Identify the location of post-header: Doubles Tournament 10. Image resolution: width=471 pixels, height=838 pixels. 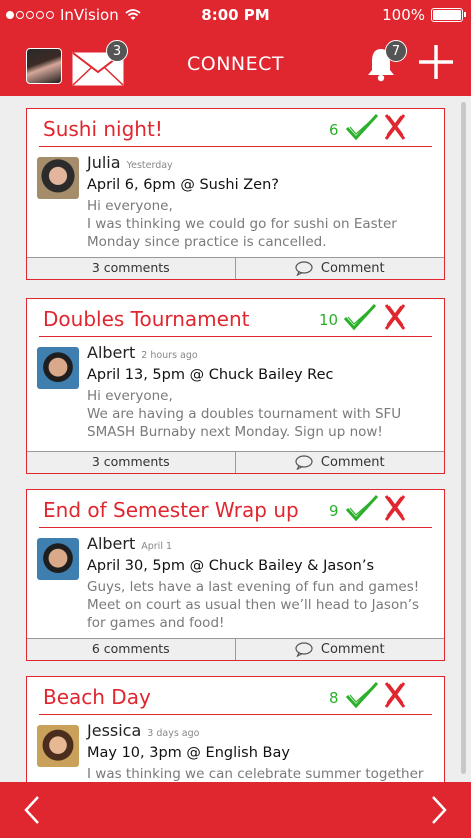
(235, 318).